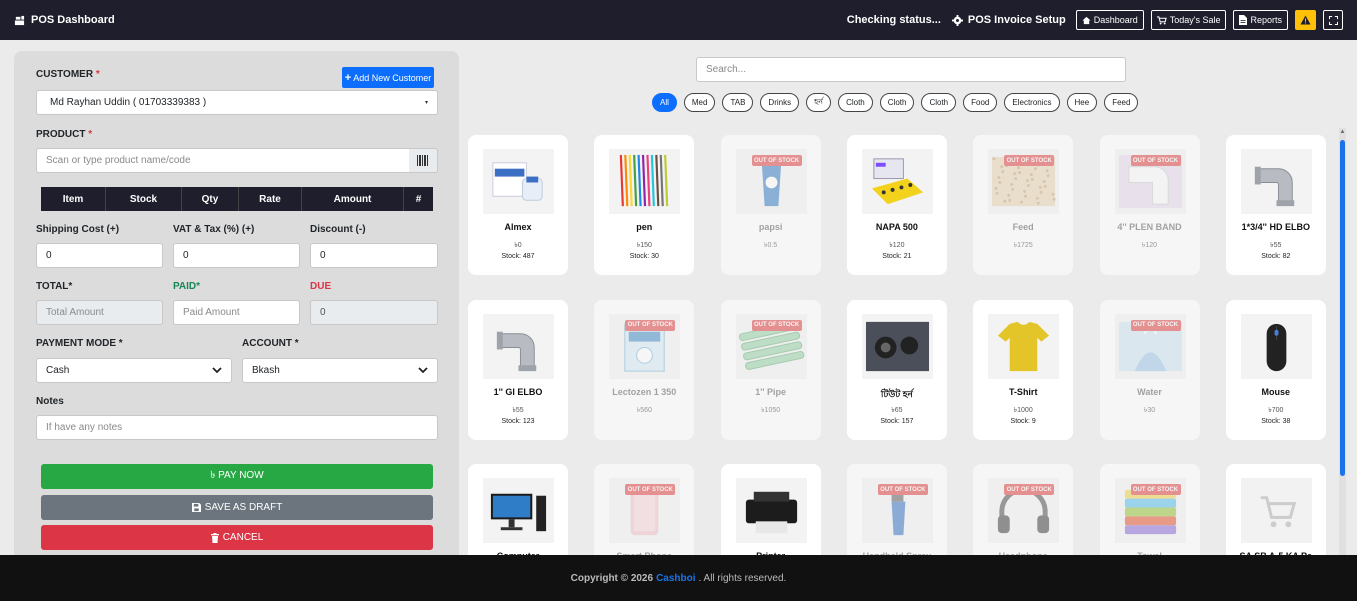 This screenshot has height=601, width=1357. What do you see at coordinates (738, 102) in the screenshot?
I see `category-filter-2: TAB` at bounding box center [738, 102].